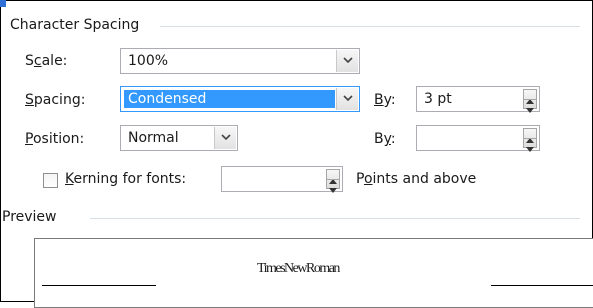 The width and height of the screenshot is (593, 308). Describe the element at coordinates (478, 99) in the screenshot. I see `spacing-by-spinner: 3 pt` at that location.